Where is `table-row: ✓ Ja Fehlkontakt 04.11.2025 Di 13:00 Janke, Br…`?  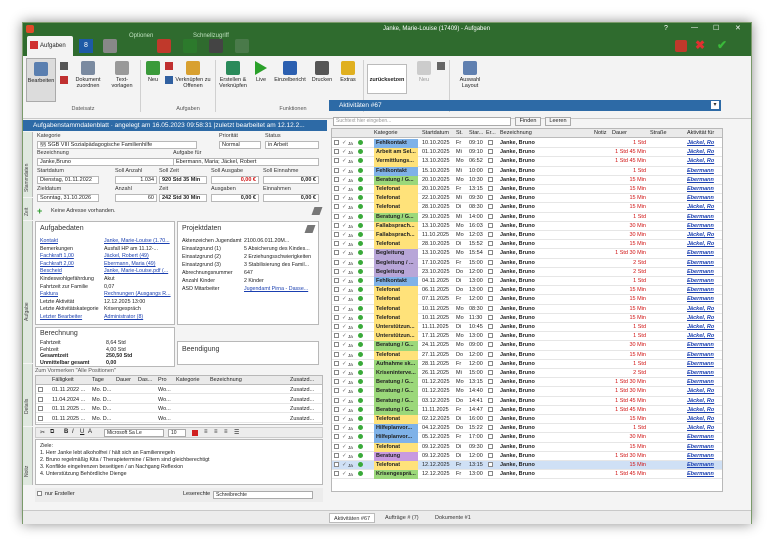
table-row: ✓ Ja Fehlkontakt 04.11.2025 Di 13:00 Janke, Br… is located at coordinates (527, 282).